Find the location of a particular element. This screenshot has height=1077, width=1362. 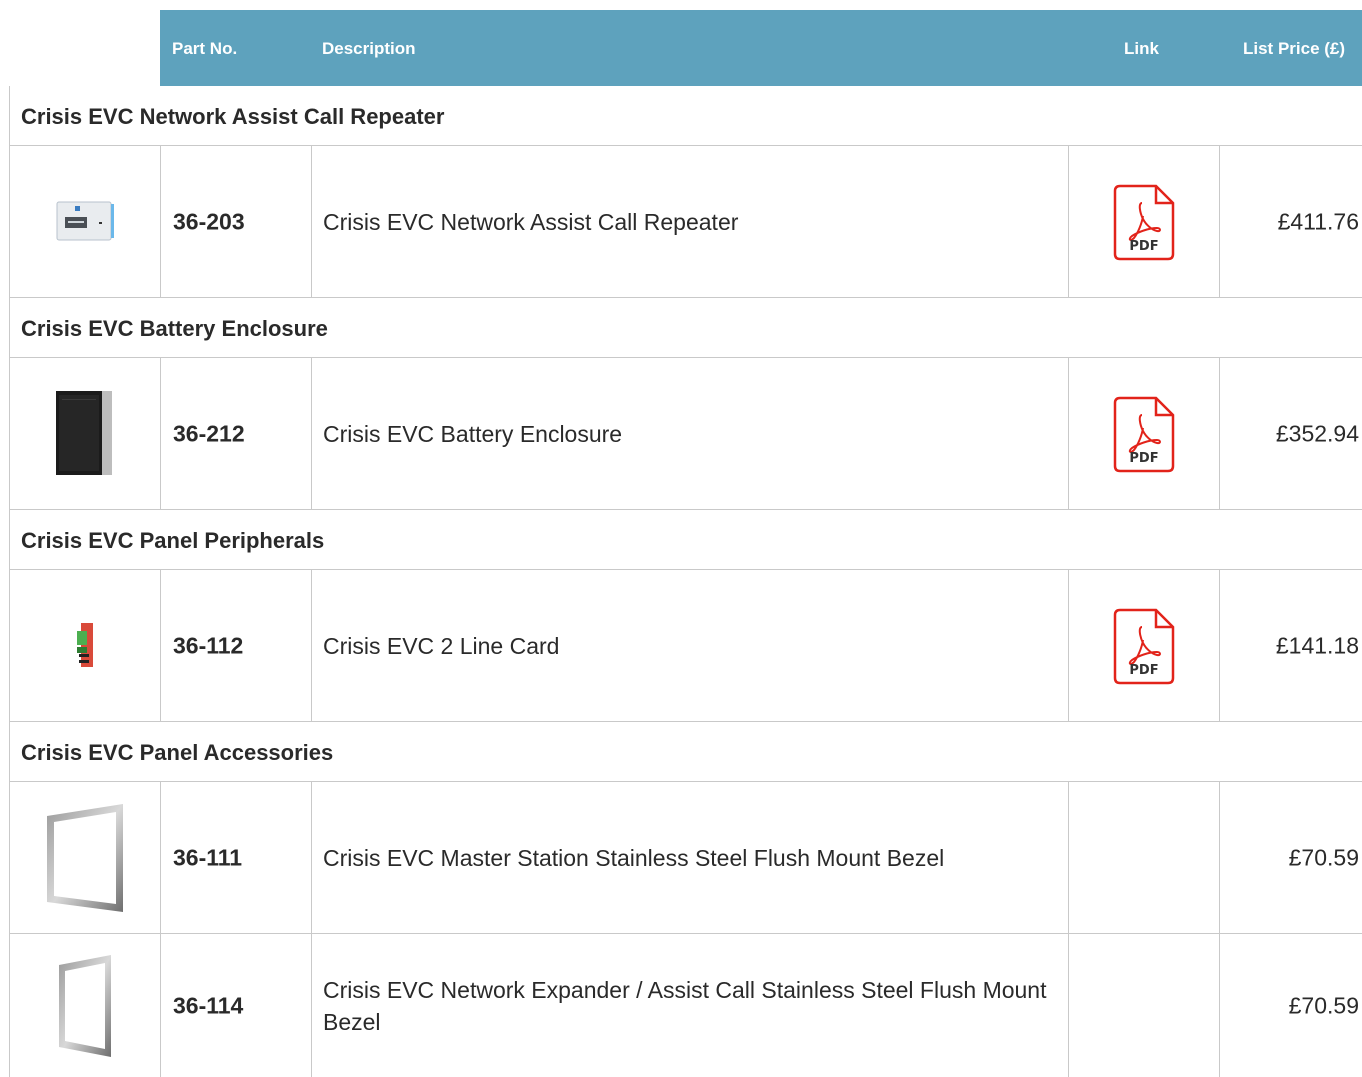

section-header: Crisis EVC Battery Enclosure is located at coordinates (685, 328).